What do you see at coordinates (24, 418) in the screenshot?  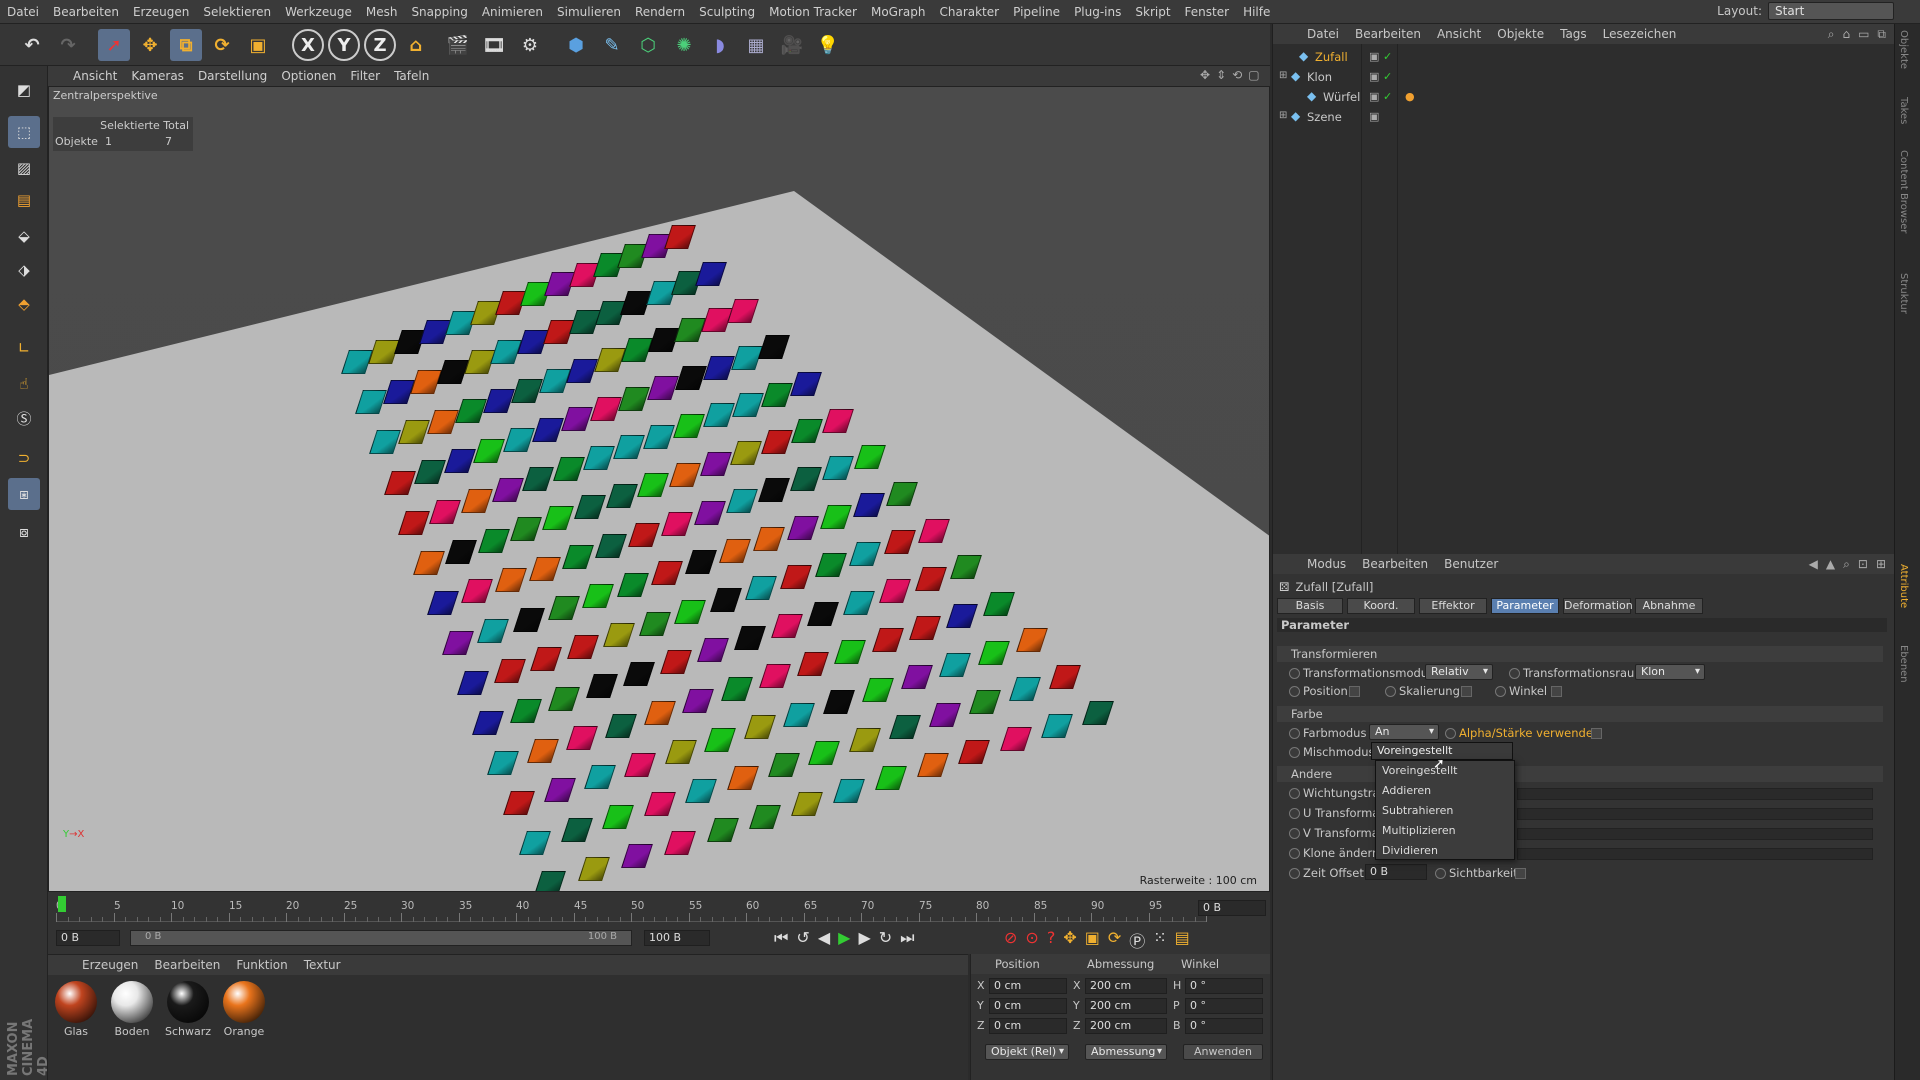 I see `snap-icon: Ⓢ` at bounding box center [24, 418].